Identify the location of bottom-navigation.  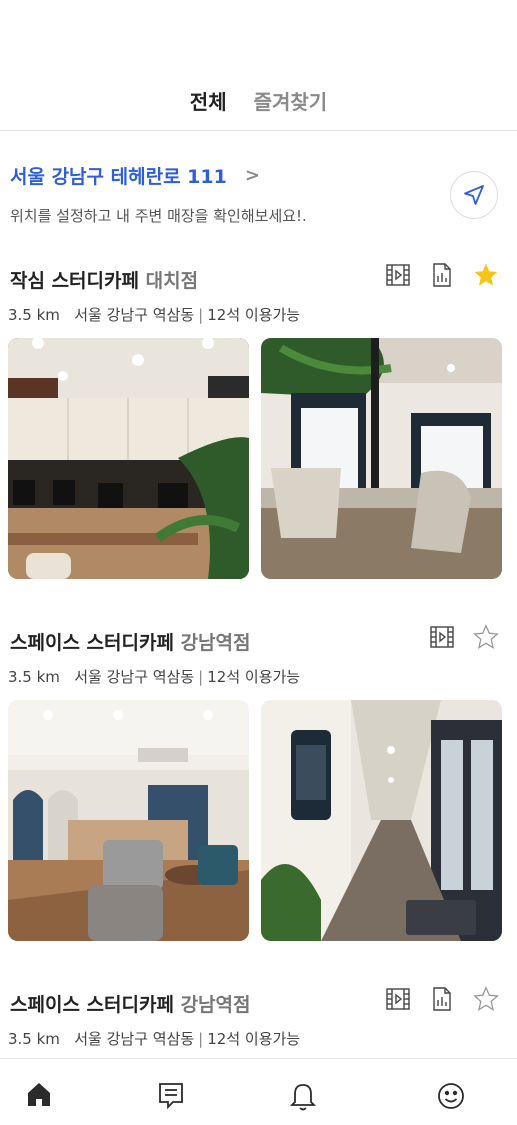
(258, 1091).